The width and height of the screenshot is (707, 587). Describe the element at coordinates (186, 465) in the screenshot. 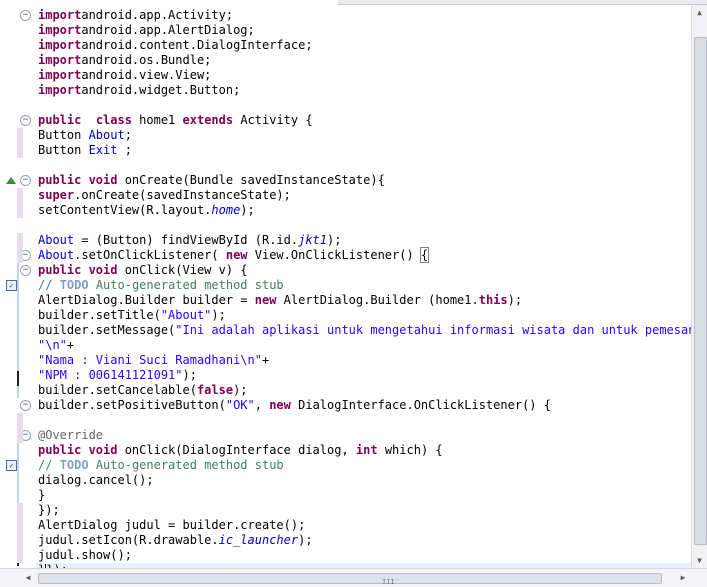

I see `code-token: Auto-generated method stub` at that location.